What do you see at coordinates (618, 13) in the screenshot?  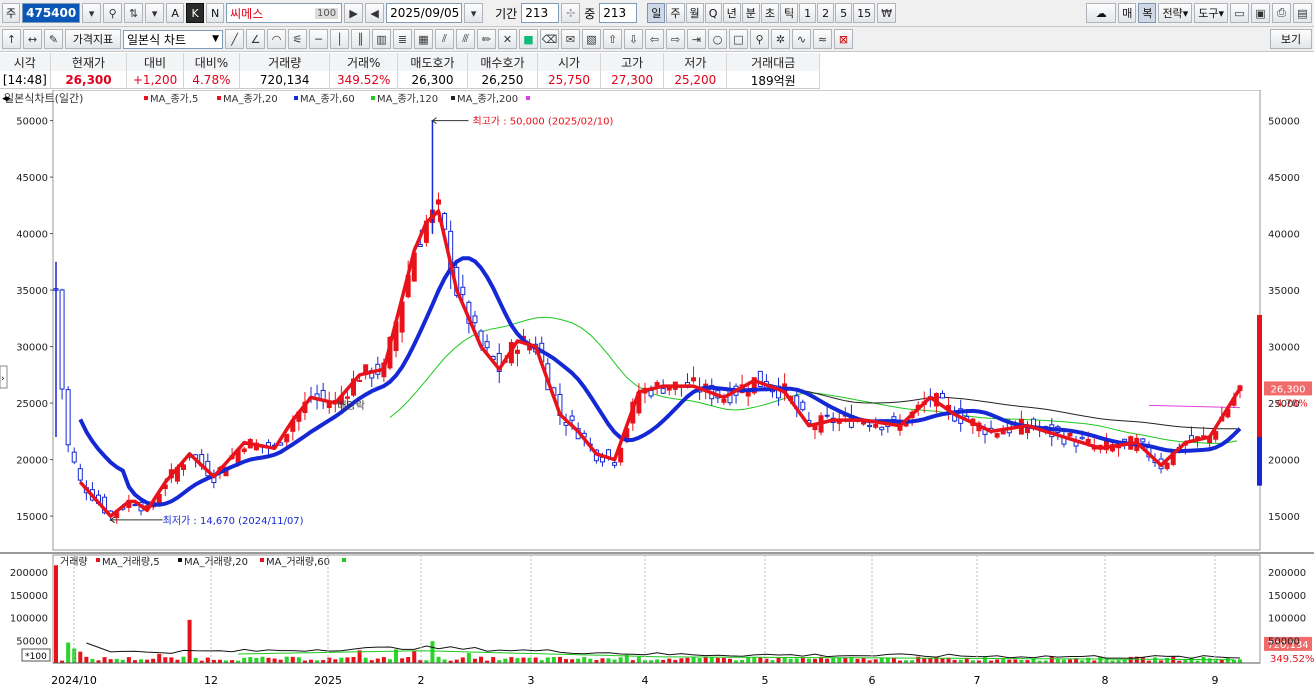 I see `count-input: 213` at bounding box center [618, 13].